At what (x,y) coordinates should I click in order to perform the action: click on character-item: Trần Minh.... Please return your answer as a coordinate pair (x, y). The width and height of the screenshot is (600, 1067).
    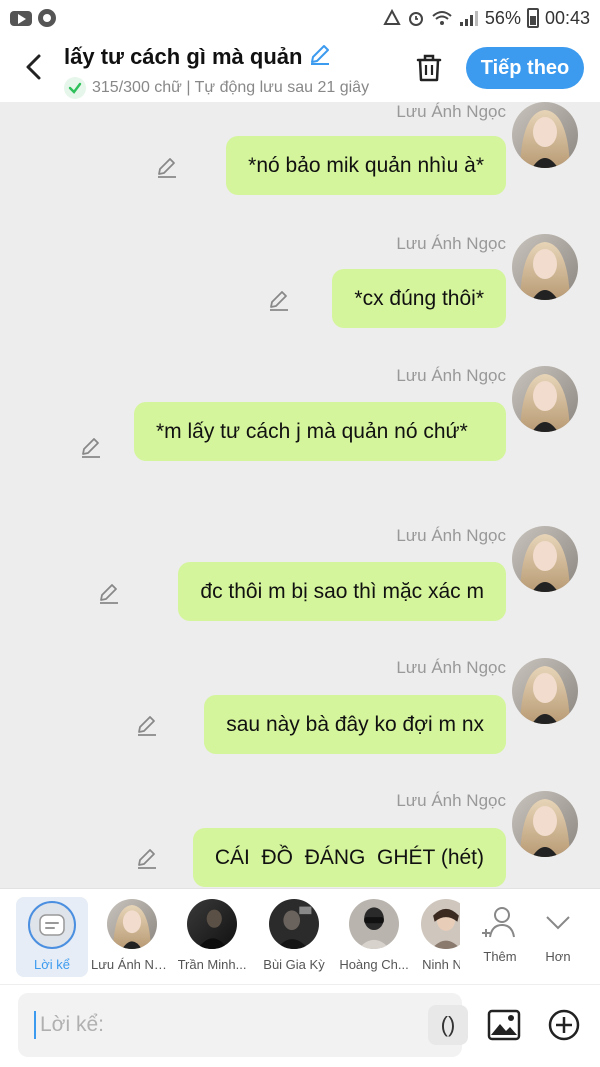
    Looking at the image, I should click on (212, 937).